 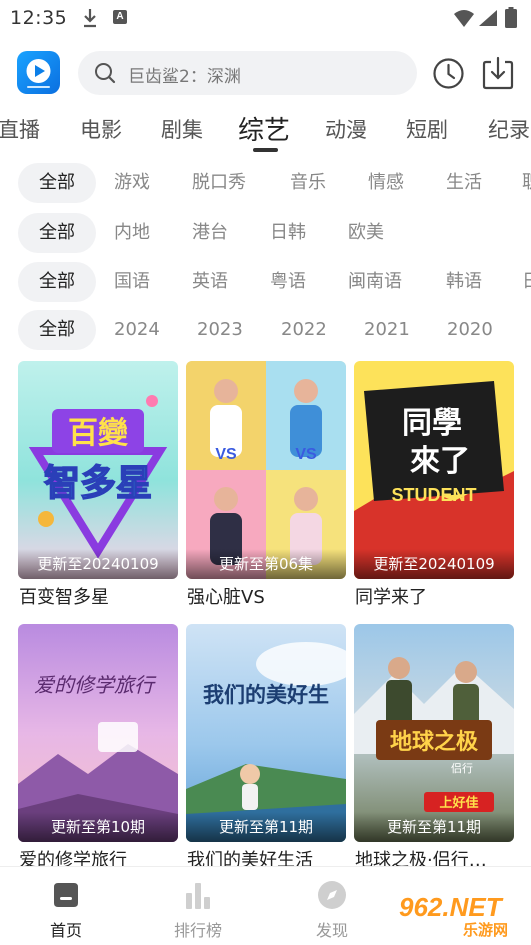 I want to click on show-title: 强心脏VS, so click(x=226, y=597).